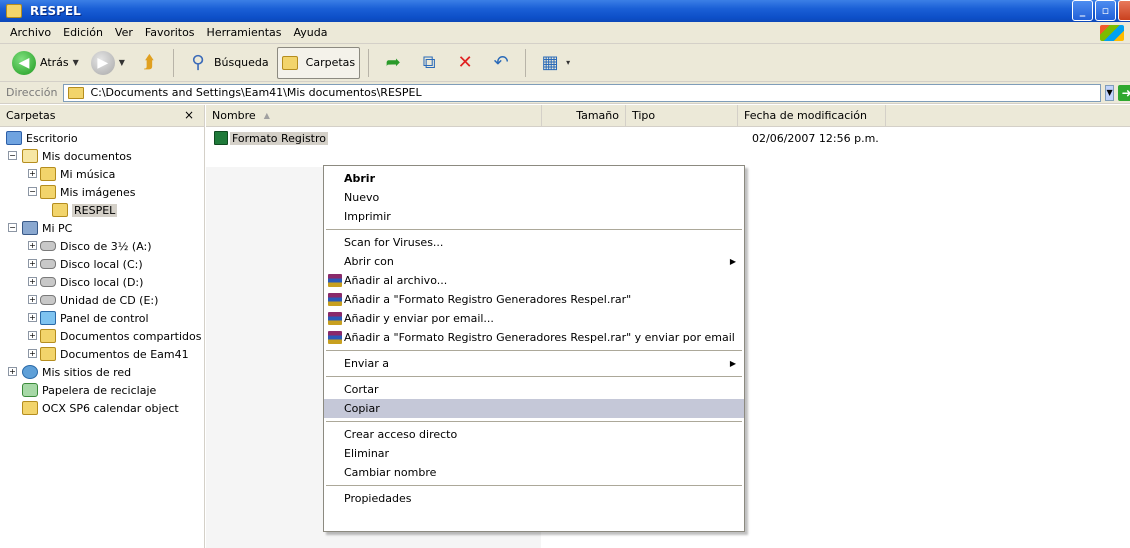 The height and width of the screenshot is (548, 1130). Describe the element at coordinates (234, 115) in the screenshot. I see `column-name-label: Nombre` at that location.